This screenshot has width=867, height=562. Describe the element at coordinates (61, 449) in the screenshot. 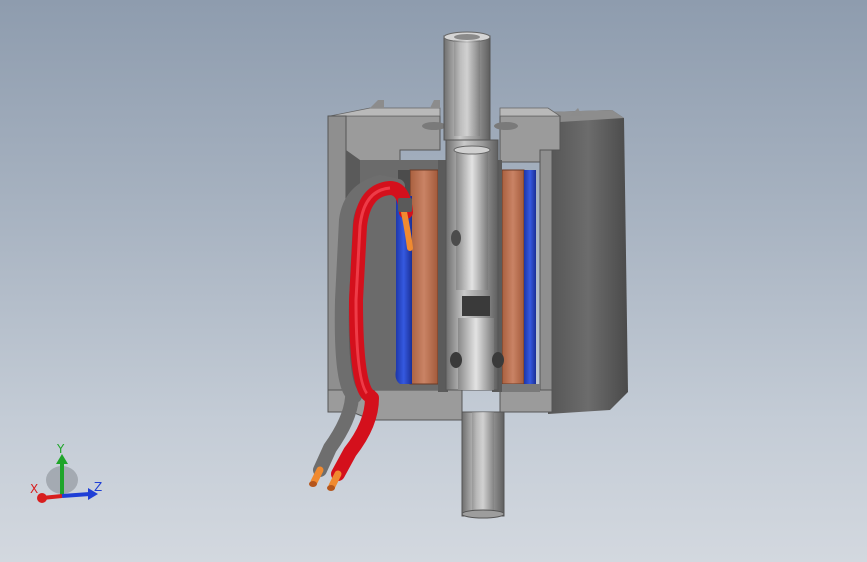

I see `y-axis-label: Y` at that location.